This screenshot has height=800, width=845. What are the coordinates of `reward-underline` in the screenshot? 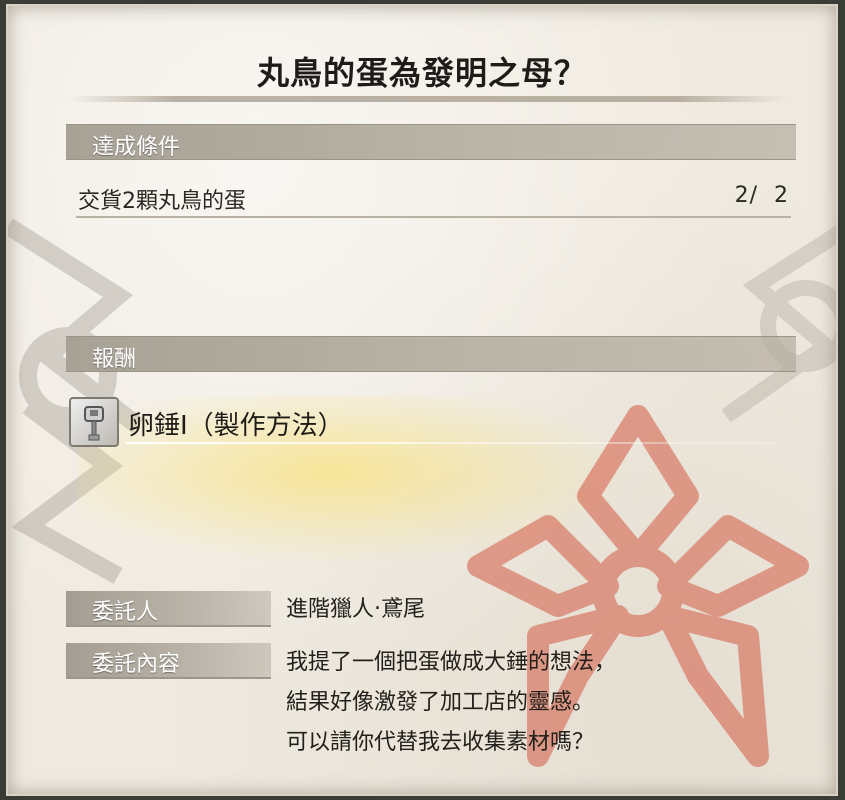 It's located at (451, 443).